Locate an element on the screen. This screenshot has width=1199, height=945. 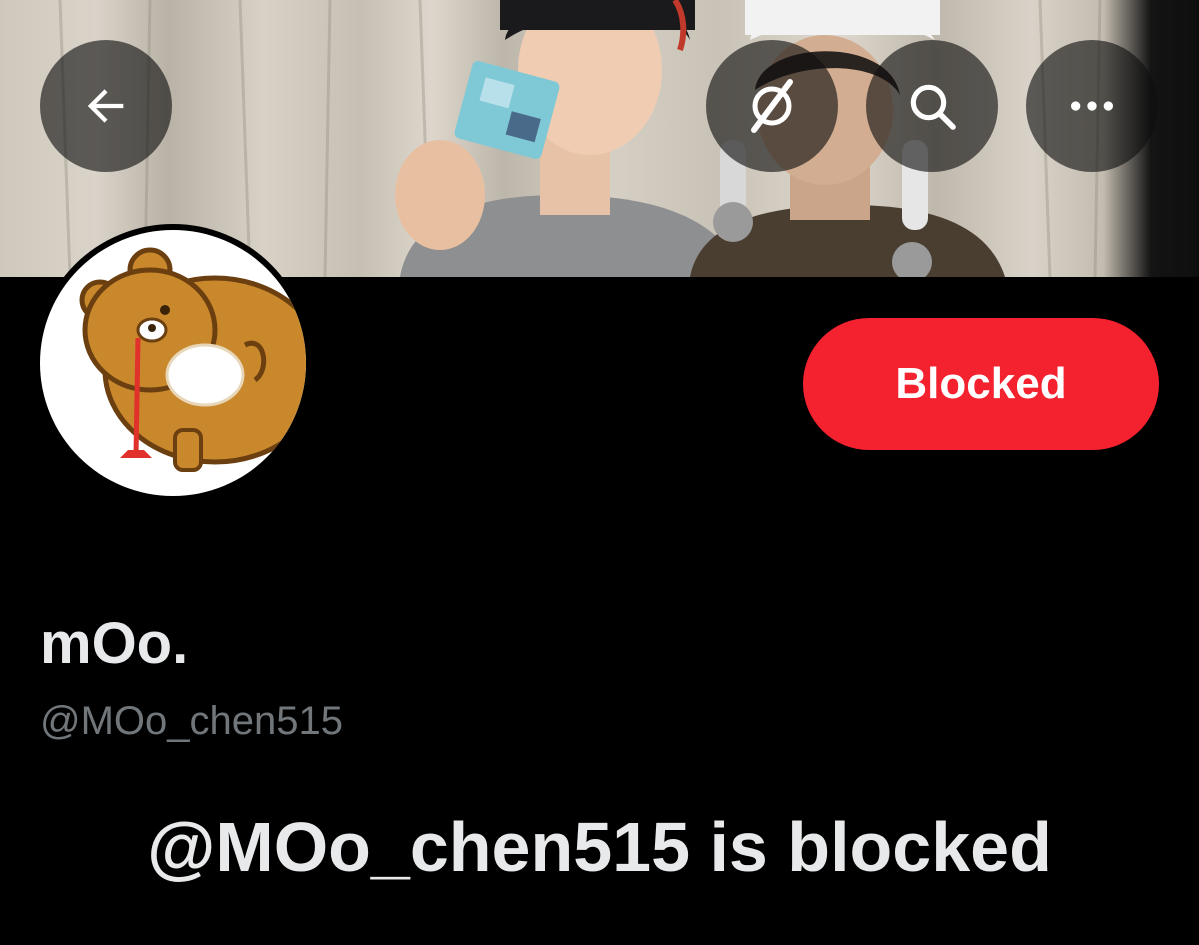
arrow-left-icon is located at coordinates (105, 106).